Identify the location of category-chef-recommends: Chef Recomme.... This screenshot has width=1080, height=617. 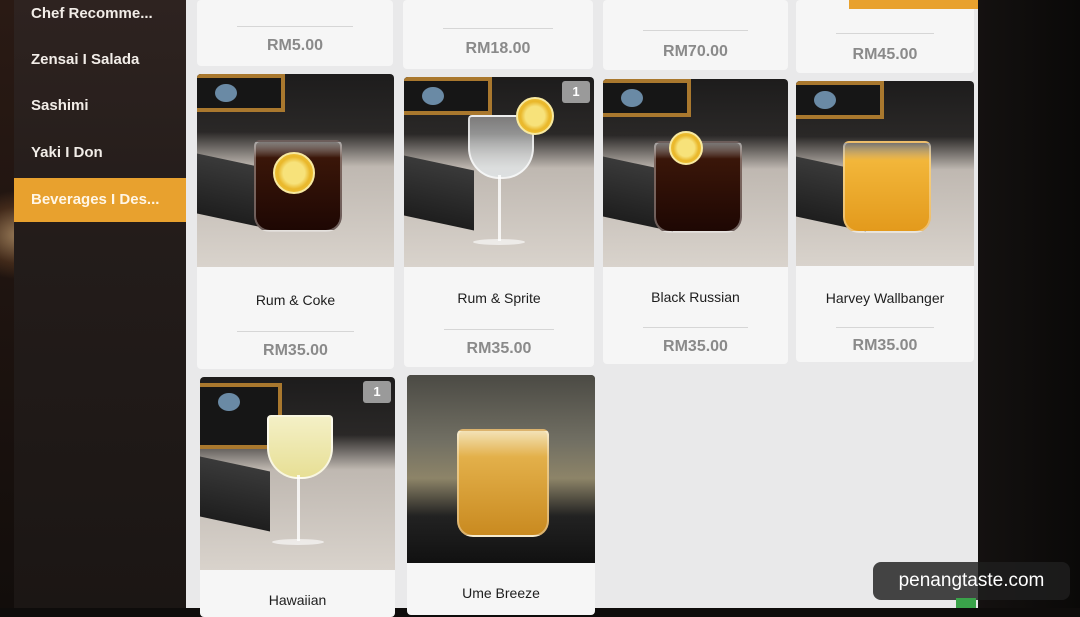
(100, 18).